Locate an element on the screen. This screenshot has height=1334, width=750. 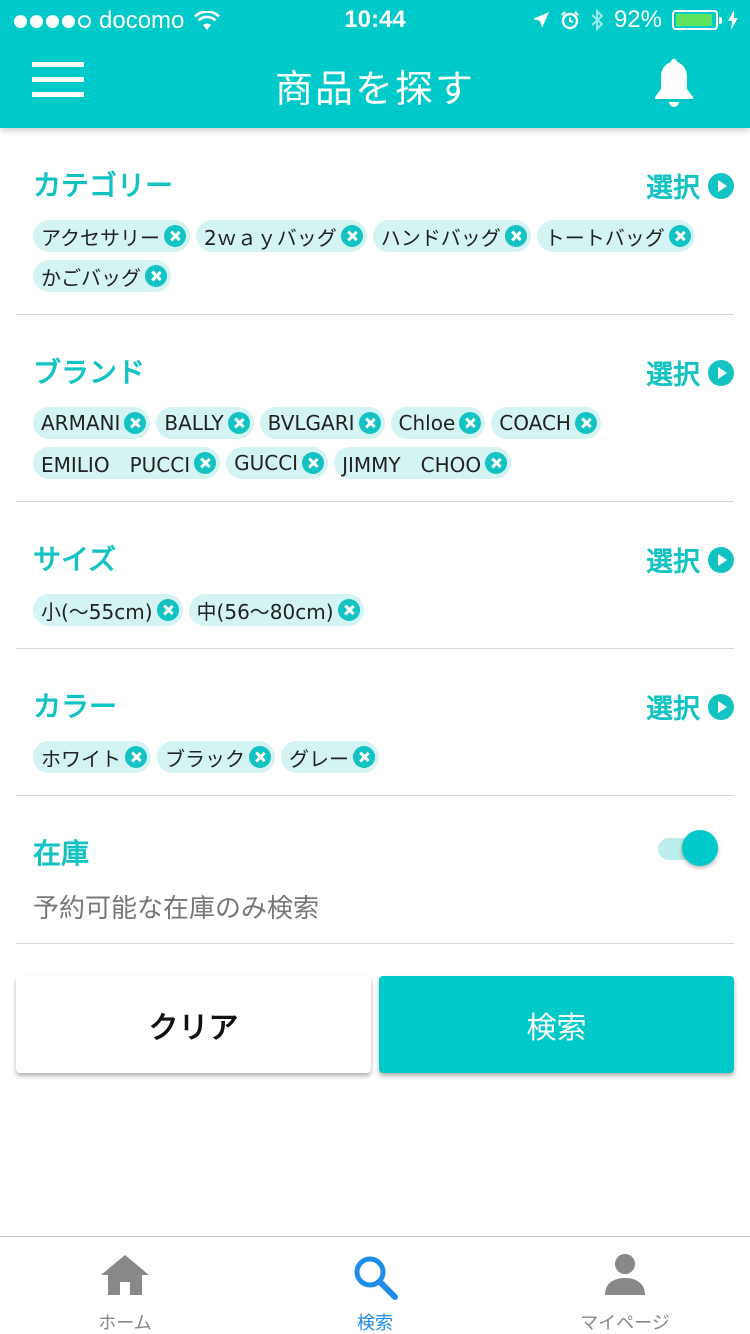
section-title: カテゴリー is located at coordinates (103, 185).